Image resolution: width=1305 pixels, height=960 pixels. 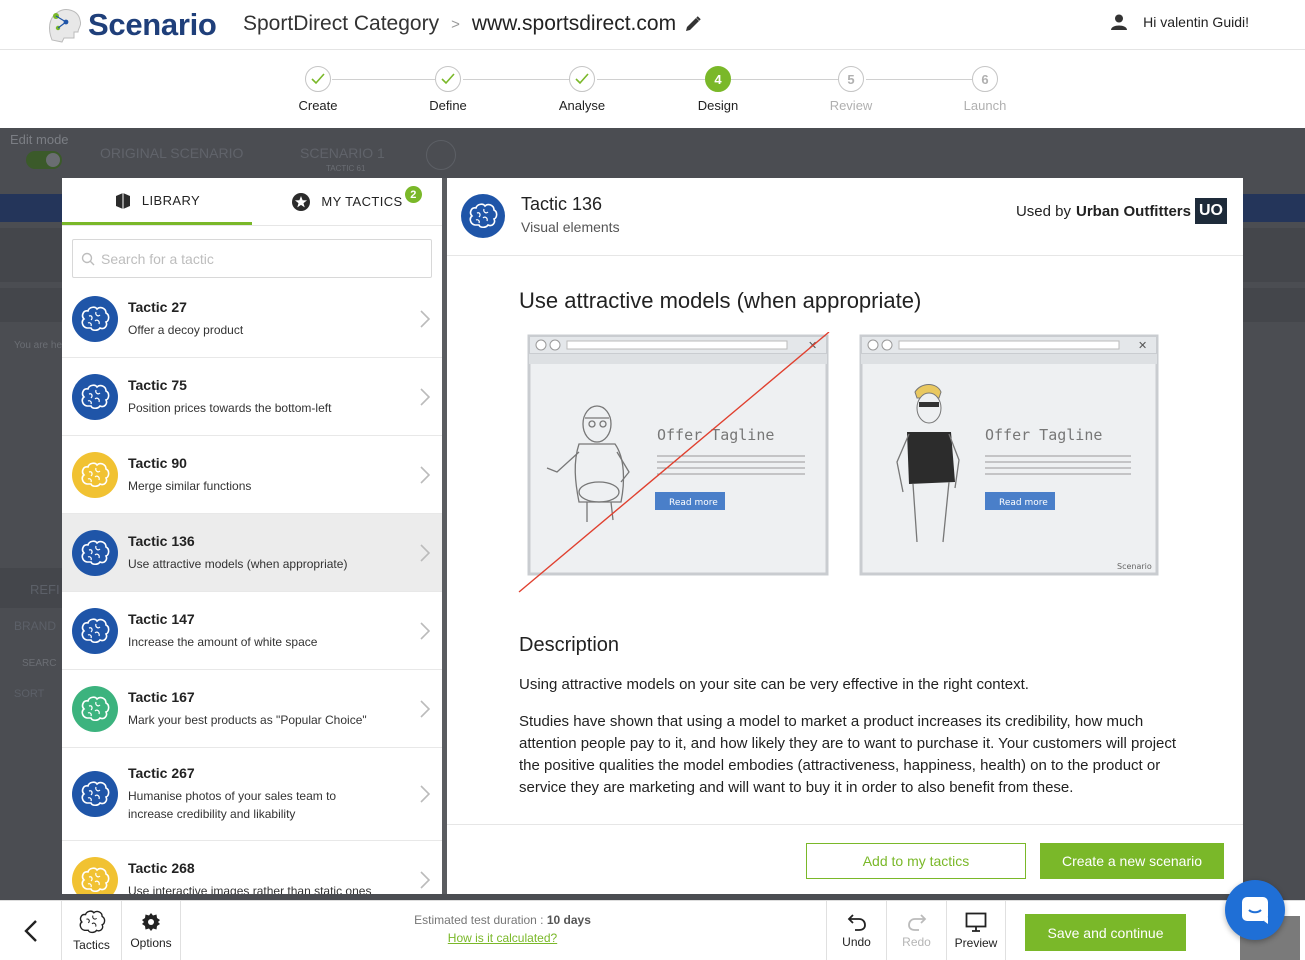 I want to click on tactic-subtitle: Offer a decoy product, so click(x=186, y=329).